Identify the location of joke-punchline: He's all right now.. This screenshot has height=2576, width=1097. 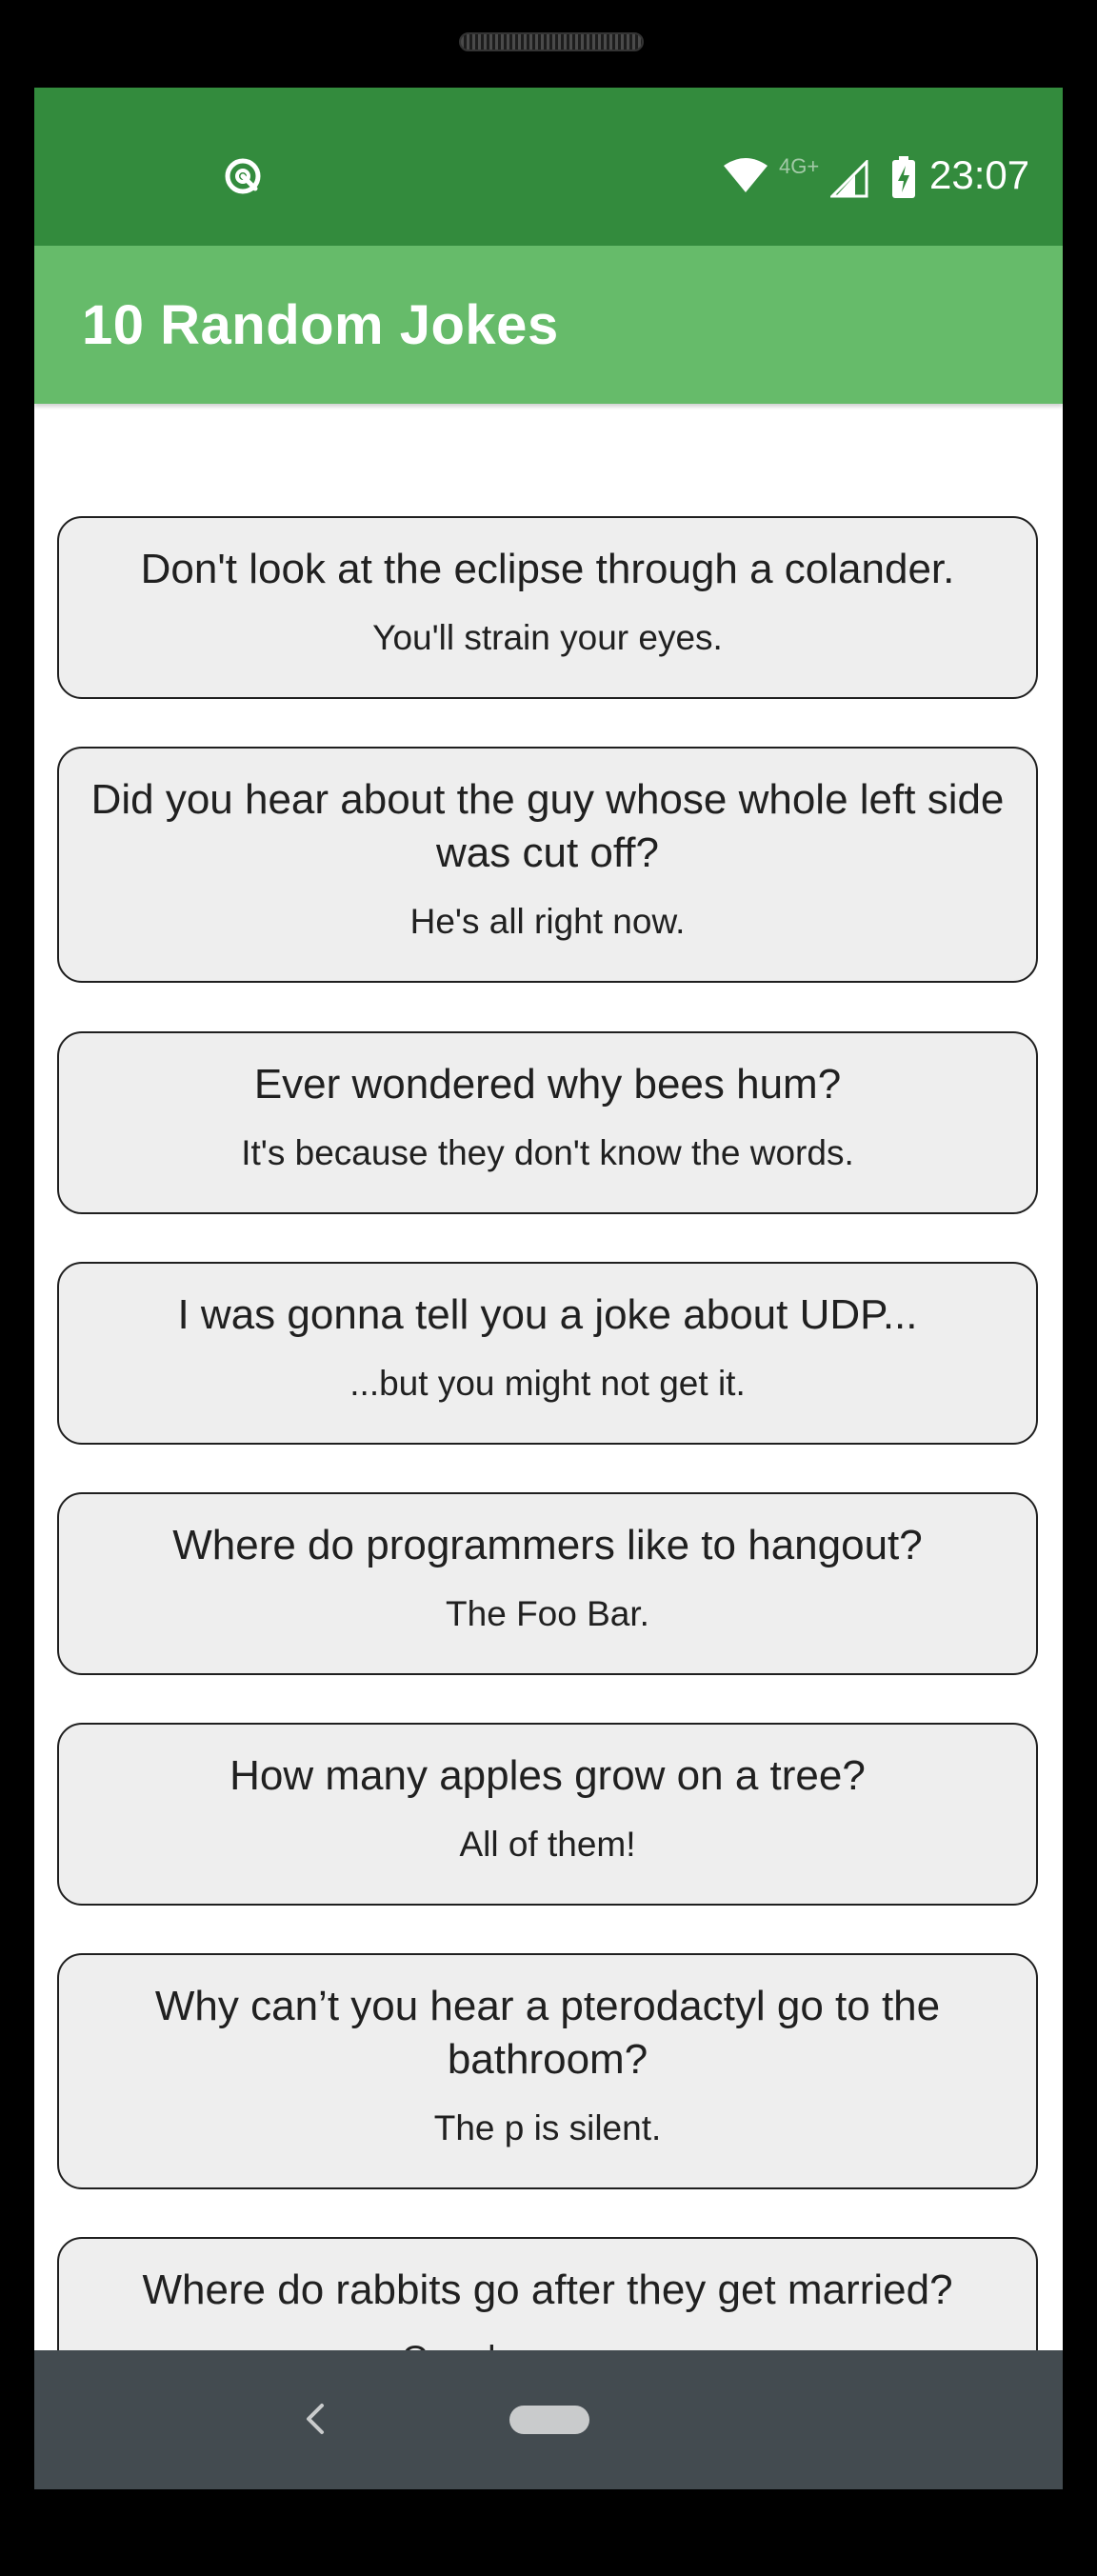
(547, 921).